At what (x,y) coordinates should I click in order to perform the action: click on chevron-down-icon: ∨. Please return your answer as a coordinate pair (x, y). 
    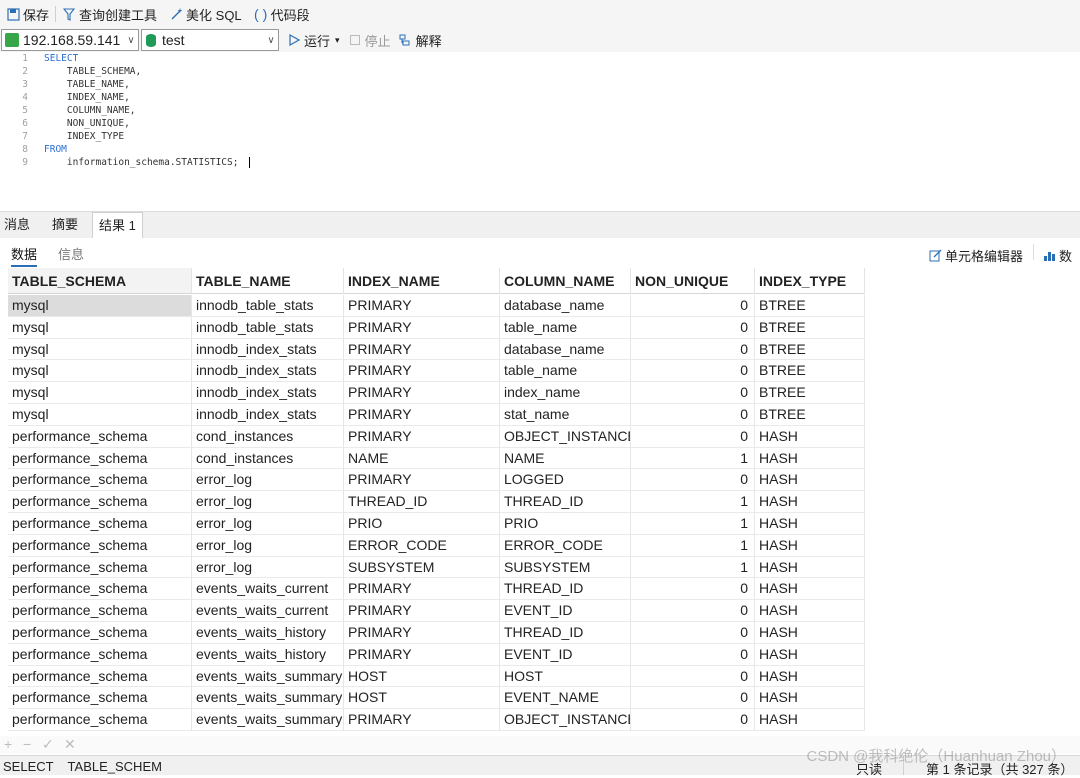
    Looking at the image, I should click on (131, 40).